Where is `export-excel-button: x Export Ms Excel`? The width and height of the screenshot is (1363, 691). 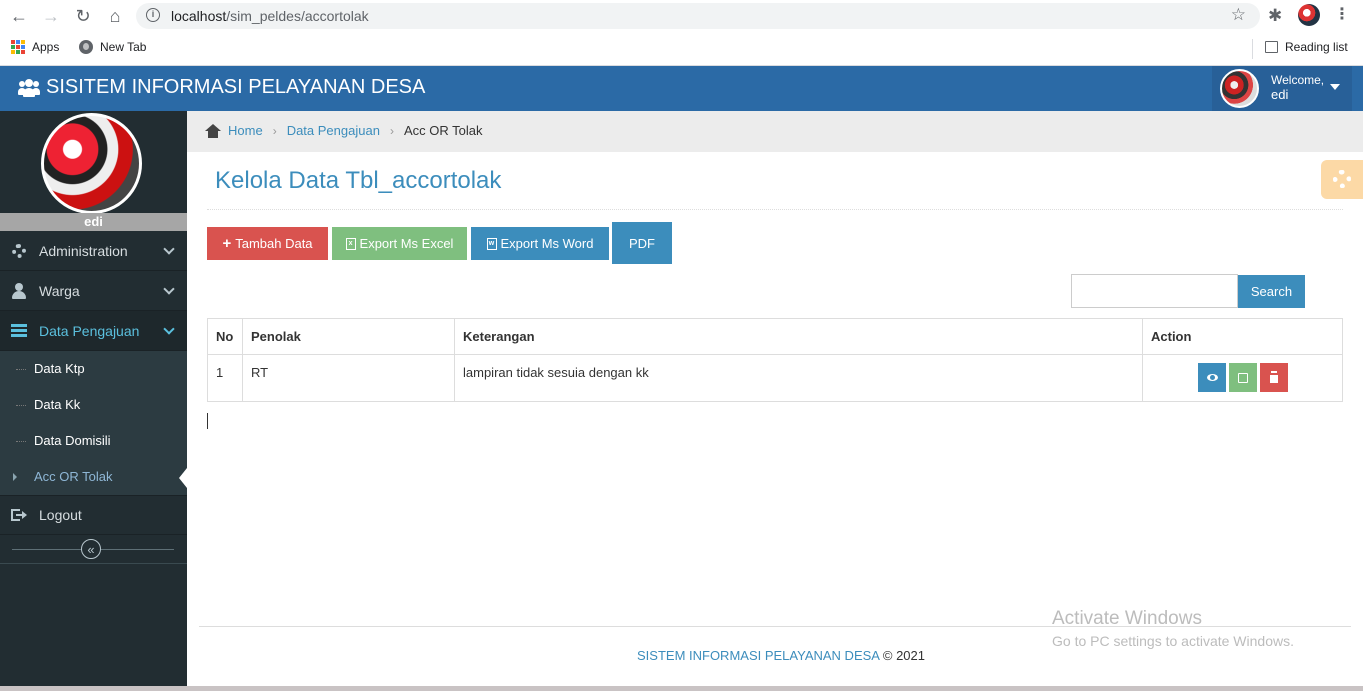 export-excel-button: x Export Ms Excel is located at coordinates (399, 243).